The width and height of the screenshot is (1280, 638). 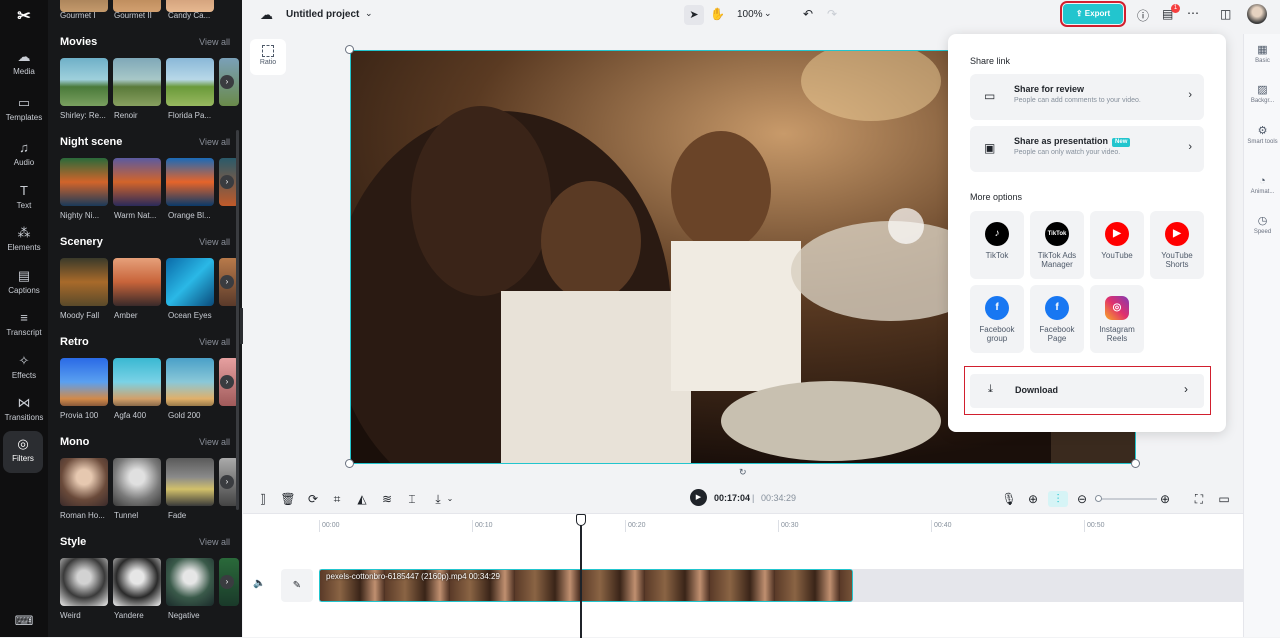 What do you see at coordinates (997, 319) in the screenshot?
I see `option-facebook-group: f Facebook group` at bounding box center [997, 319].